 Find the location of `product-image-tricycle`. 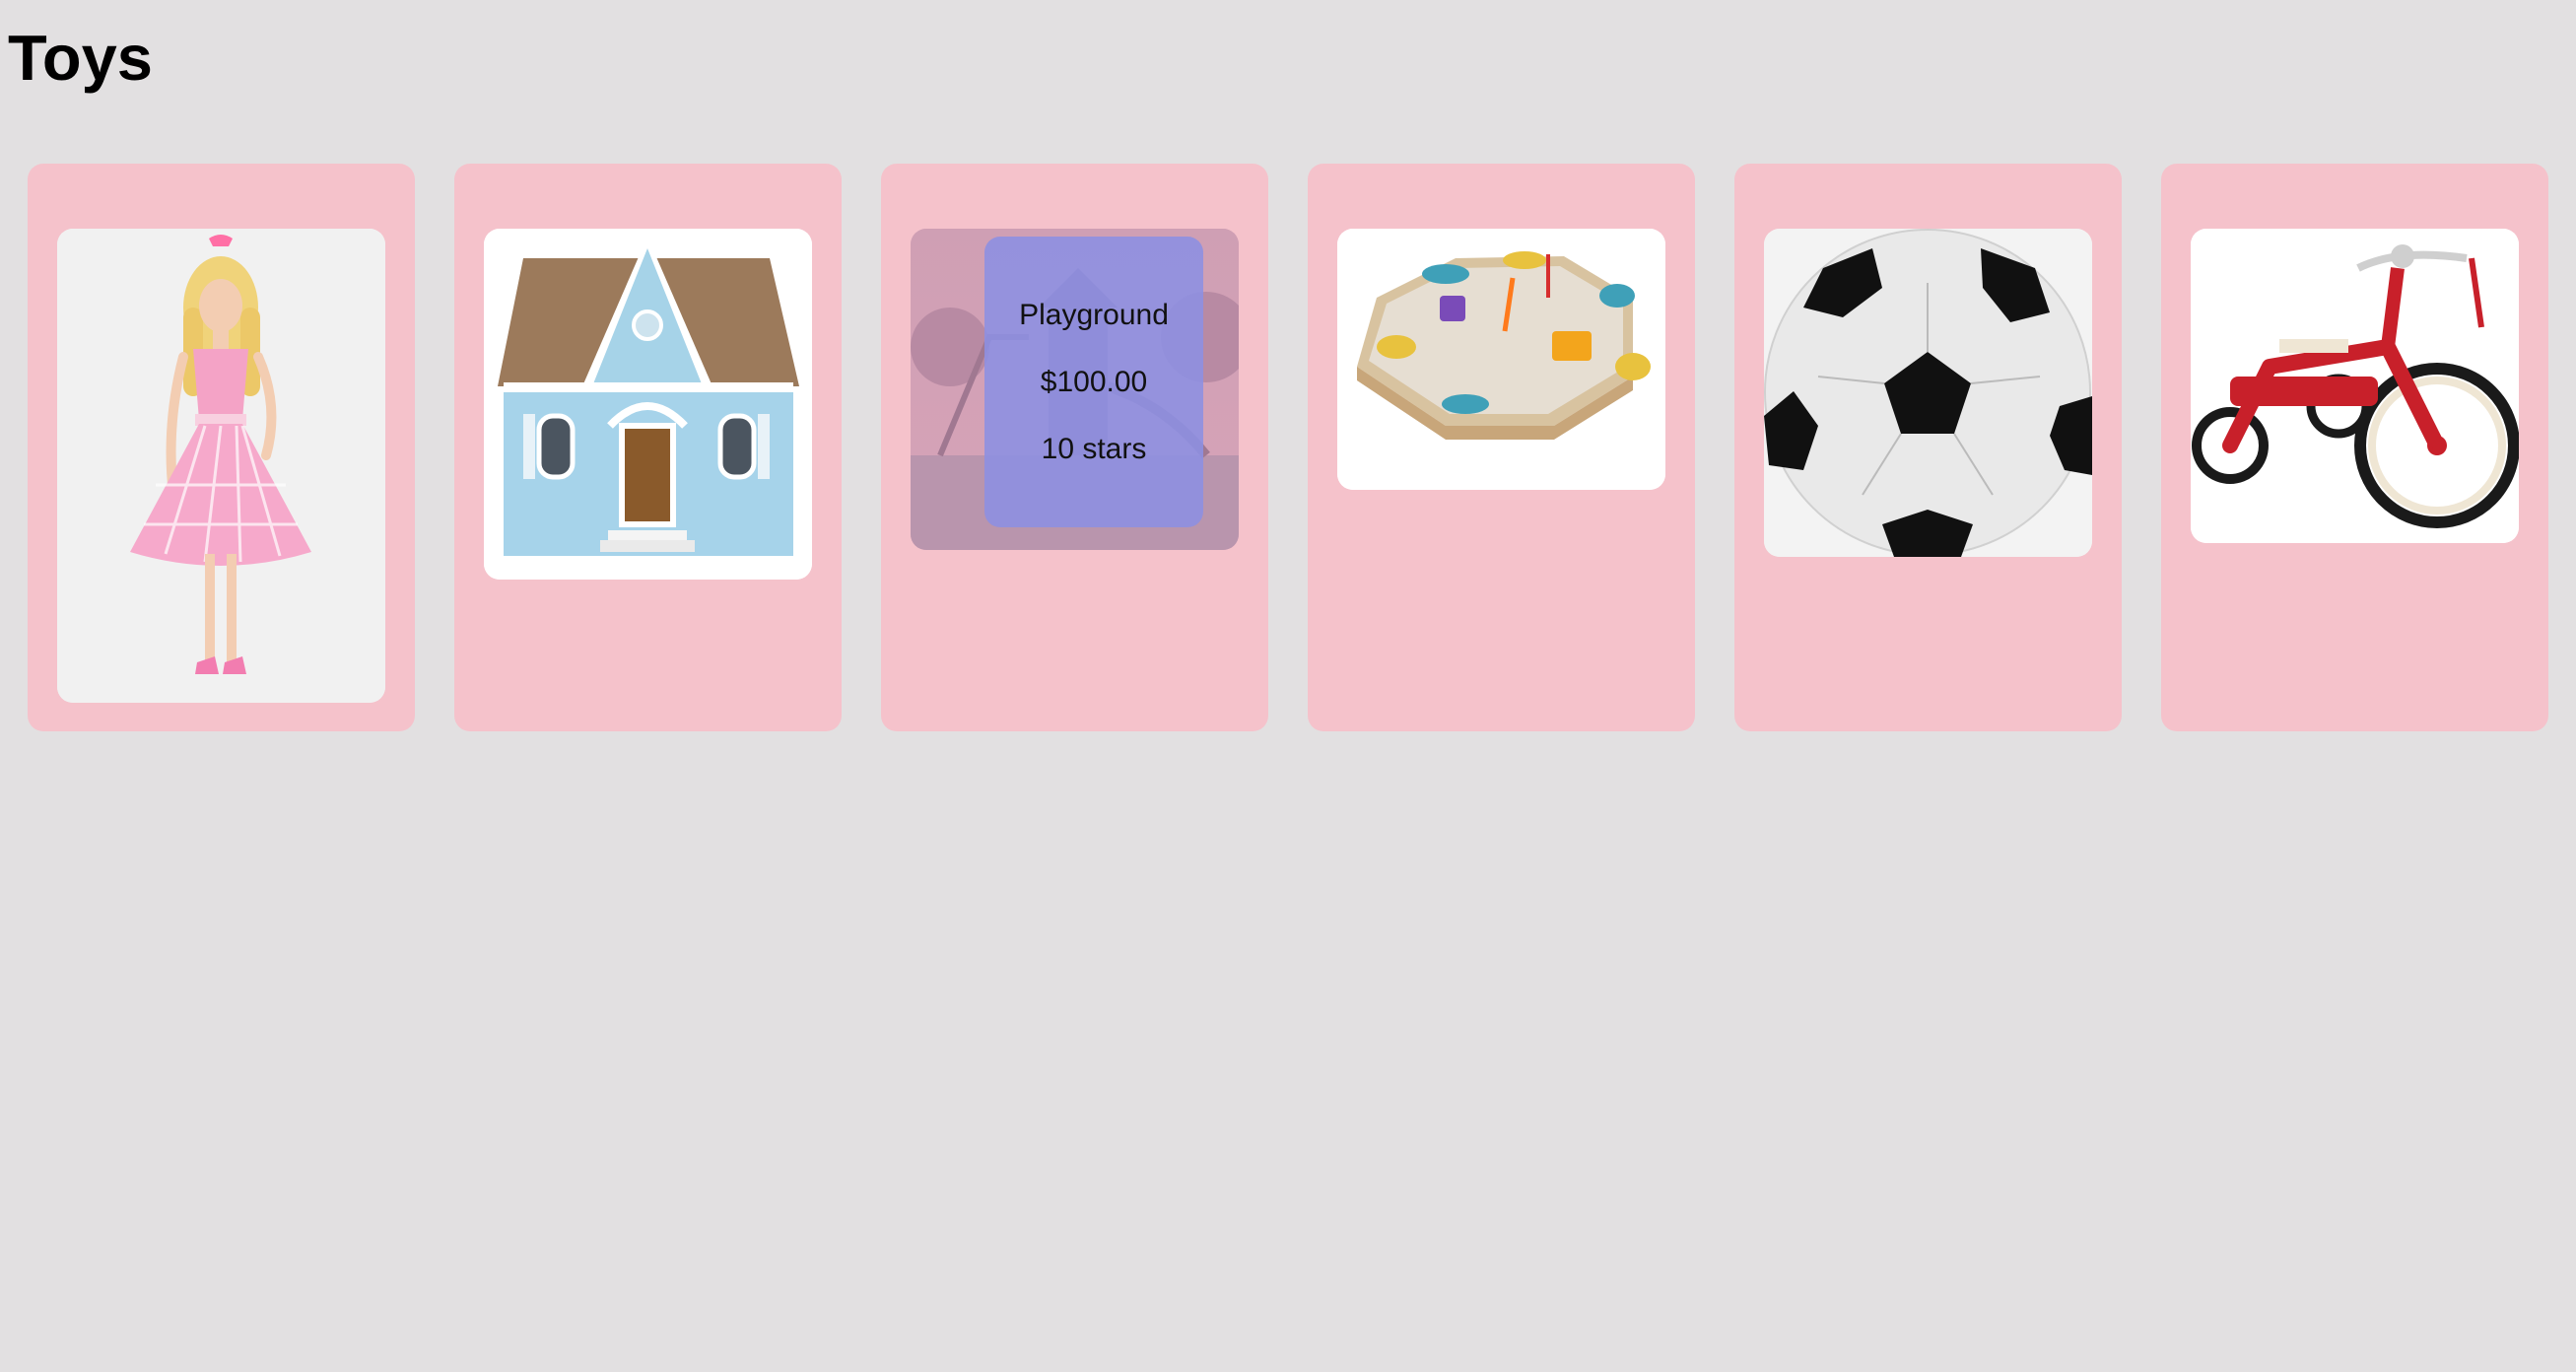

product-image-tricycle is located at coordinates (2355, 386).